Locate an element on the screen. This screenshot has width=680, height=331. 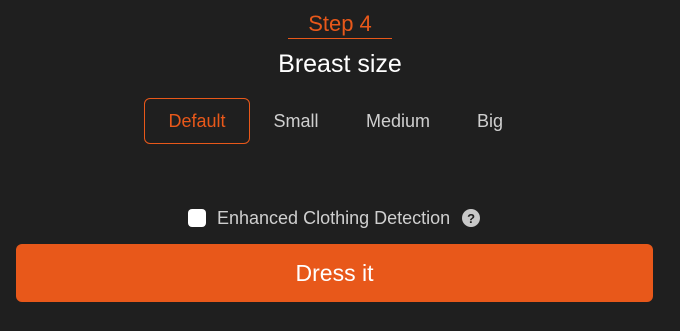
size-option-default: Default is located at coordinates (197, 121).